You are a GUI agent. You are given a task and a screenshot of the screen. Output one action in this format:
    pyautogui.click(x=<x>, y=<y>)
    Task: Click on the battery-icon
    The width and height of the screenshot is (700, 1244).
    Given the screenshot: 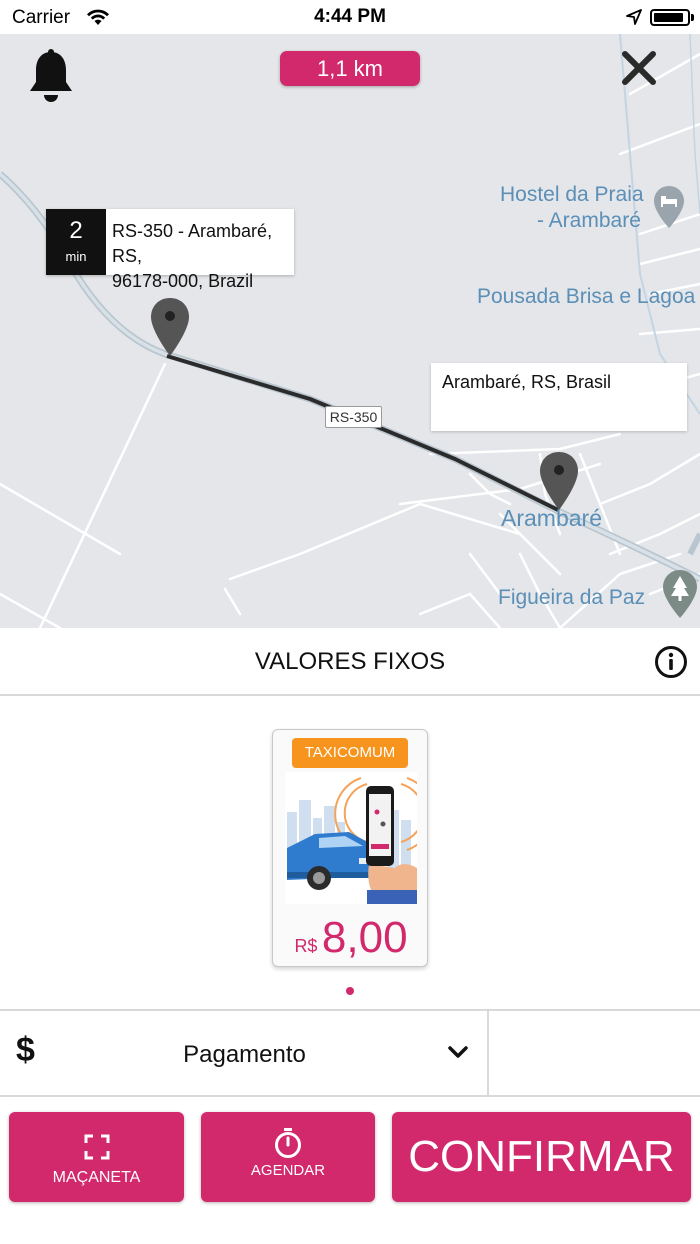 What is the action you would take?
    pyautogui.click(x=670, y=17)
    